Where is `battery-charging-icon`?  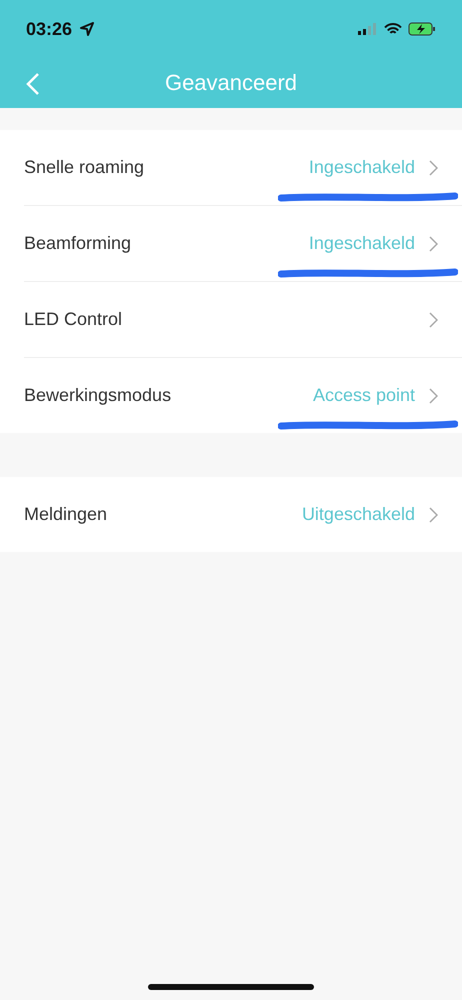 battery-charging-icon is located at coordinates (422, 29).